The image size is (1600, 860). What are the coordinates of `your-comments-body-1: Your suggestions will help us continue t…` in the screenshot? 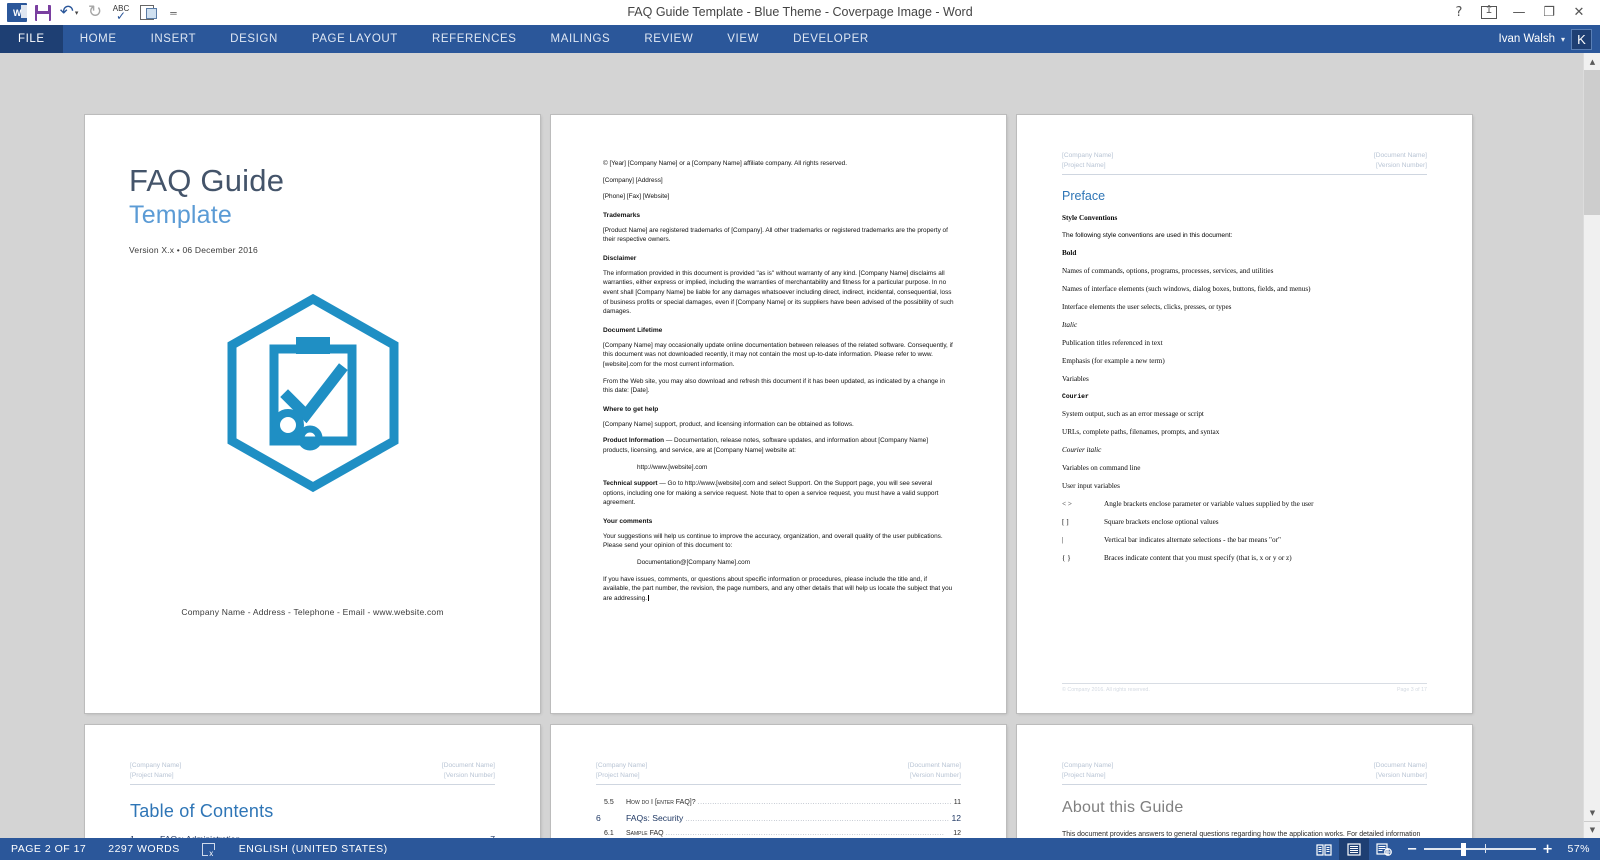 It's located at (773, 541).